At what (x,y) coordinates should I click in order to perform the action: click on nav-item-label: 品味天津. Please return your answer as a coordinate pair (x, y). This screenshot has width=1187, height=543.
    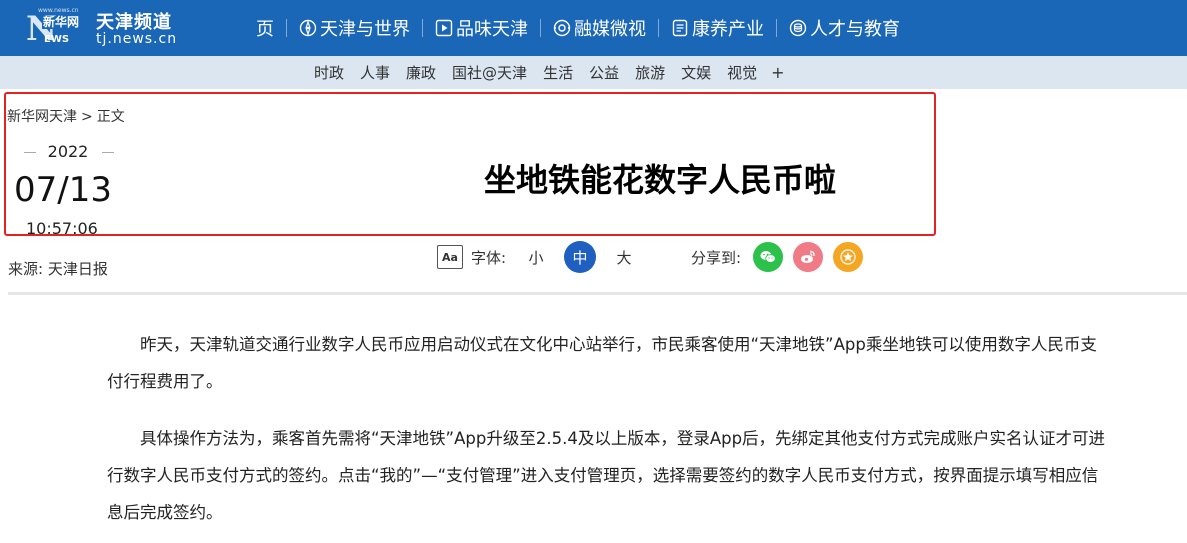
    Looking at the image, I should click on (492, 29).